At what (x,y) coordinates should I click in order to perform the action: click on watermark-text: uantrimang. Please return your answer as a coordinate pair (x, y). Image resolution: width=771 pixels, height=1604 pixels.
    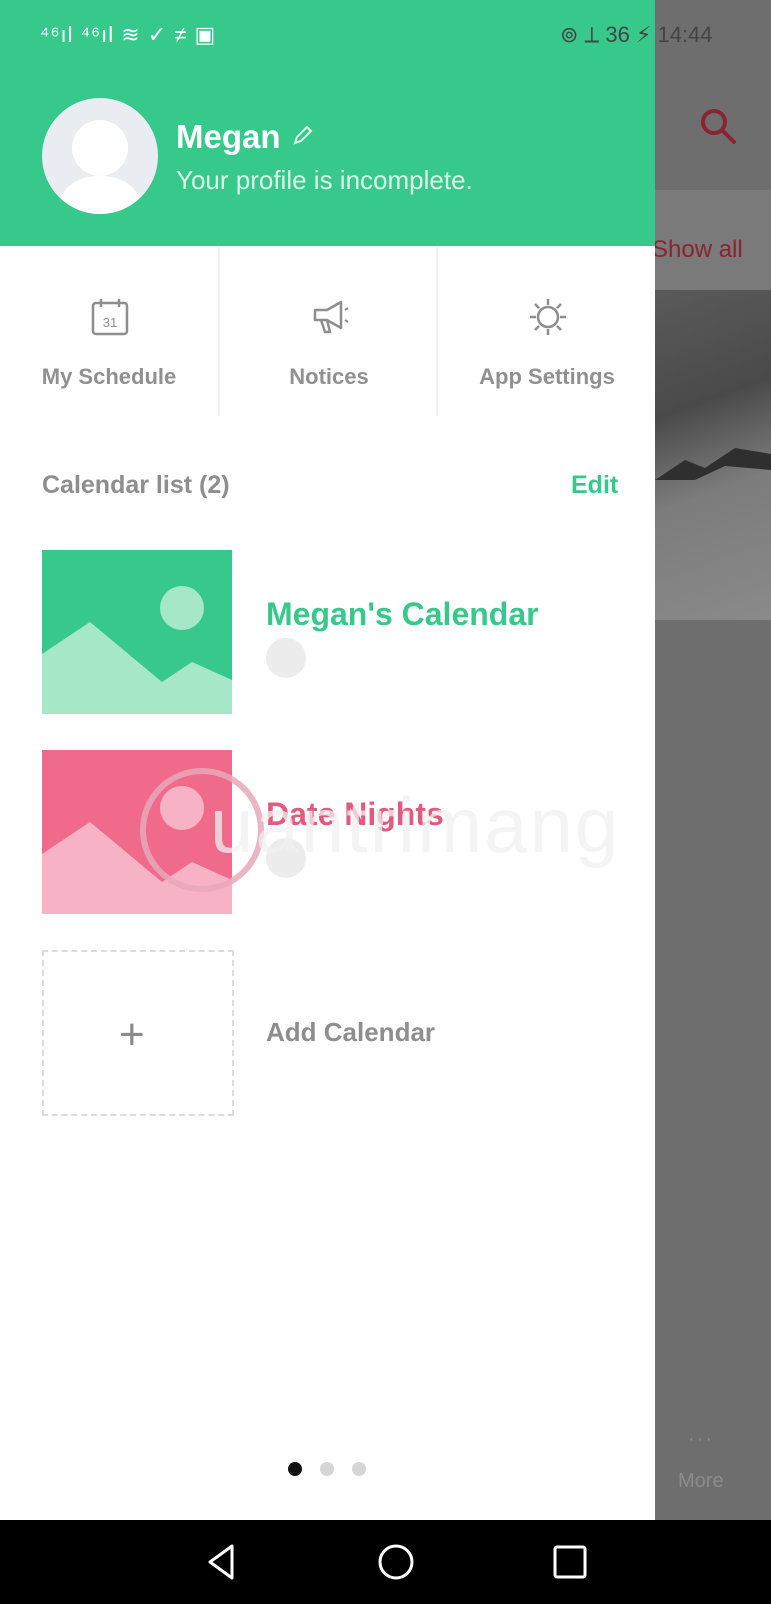
    Looking at the image, I should click on (415, 825).